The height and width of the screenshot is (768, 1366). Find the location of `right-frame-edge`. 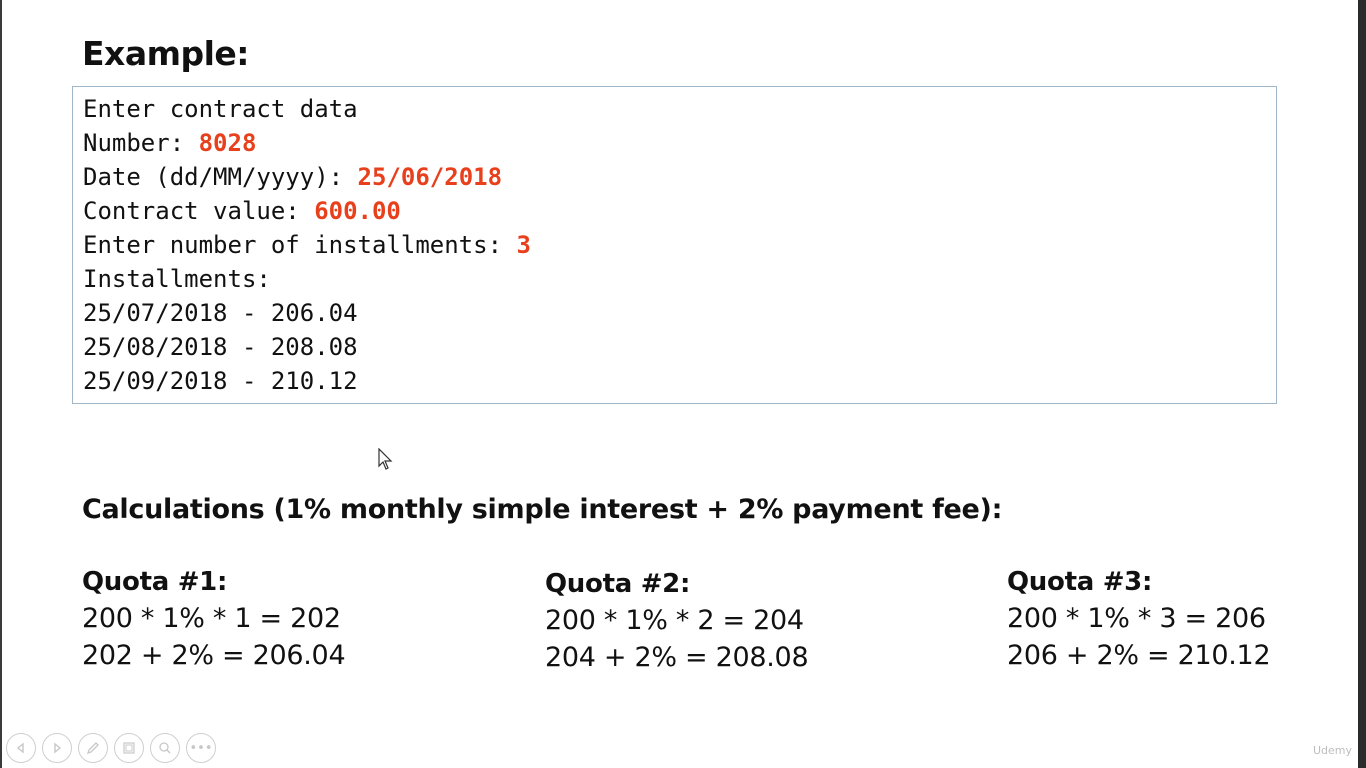

right-frame-edge is located at coordinates (1362, 384).